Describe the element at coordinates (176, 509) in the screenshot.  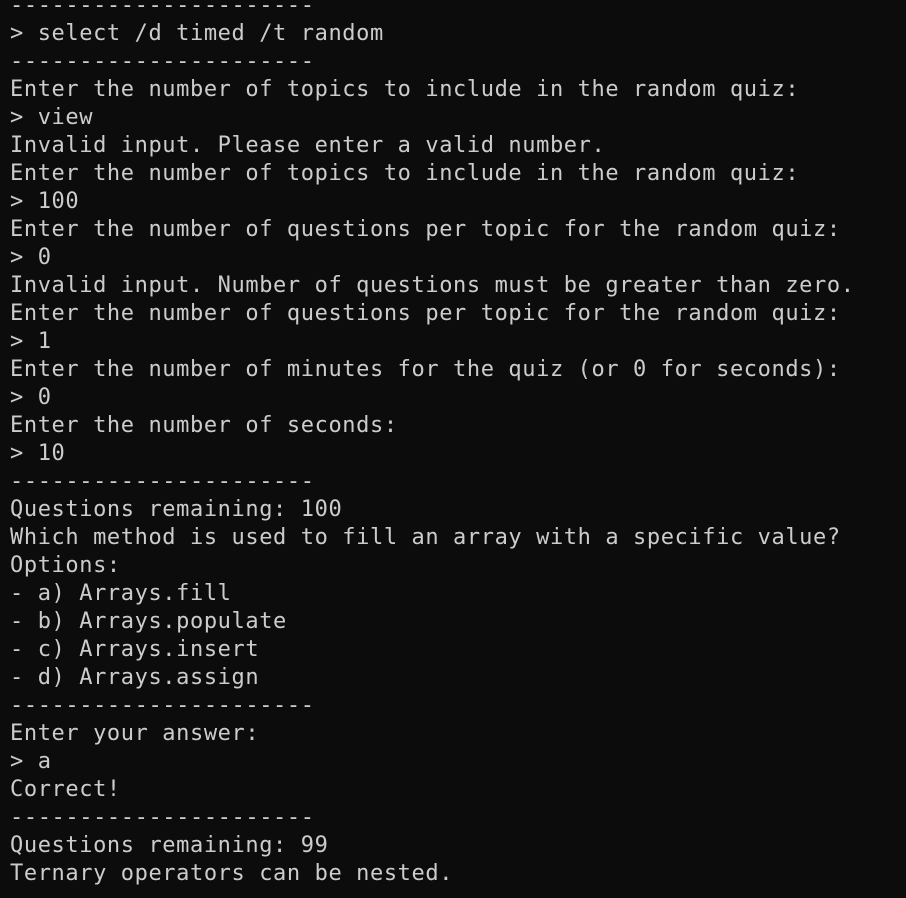
I see `questions-remaining-line: Questions remaining: 100` at that location.